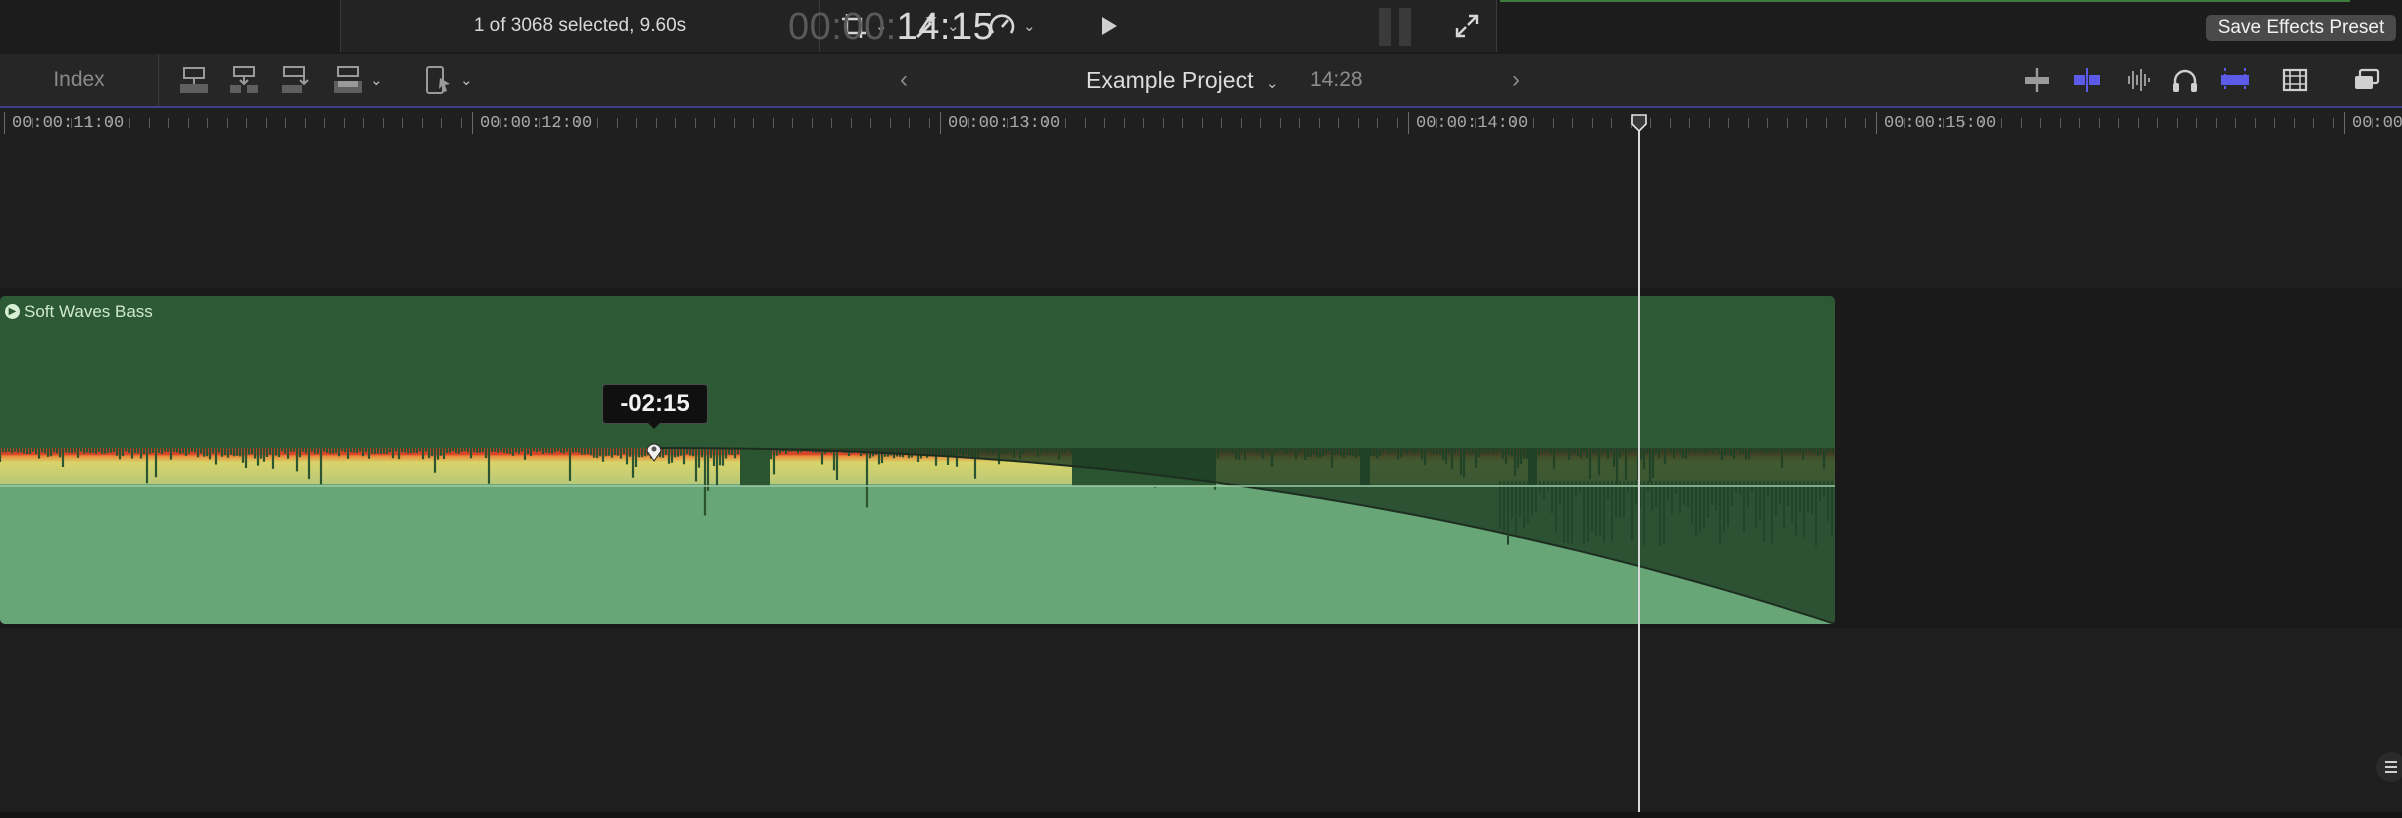 The image size is (2402, 818). I want to click on bottom-edge, so click(1201, 815).